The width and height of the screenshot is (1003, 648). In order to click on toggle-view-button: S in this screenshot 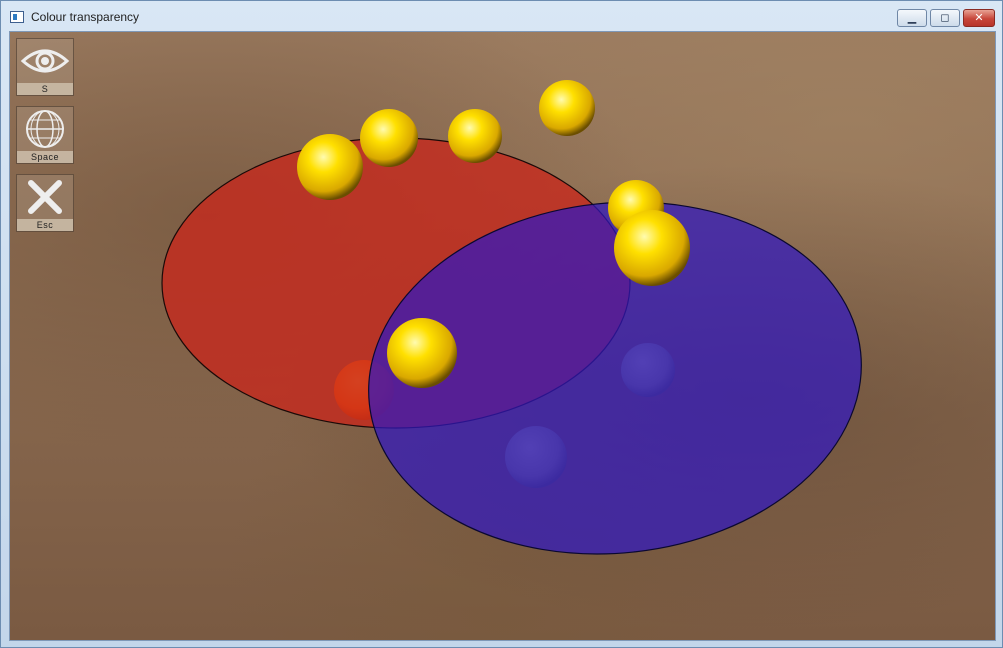, I will do `click(45, 67)`.